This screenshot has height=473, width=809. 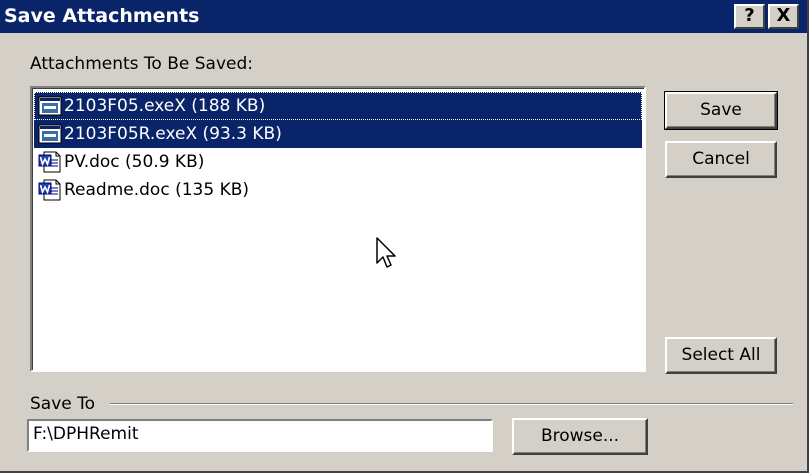 I want to click on select-all-button: Select All, so click(x=721, y=355).